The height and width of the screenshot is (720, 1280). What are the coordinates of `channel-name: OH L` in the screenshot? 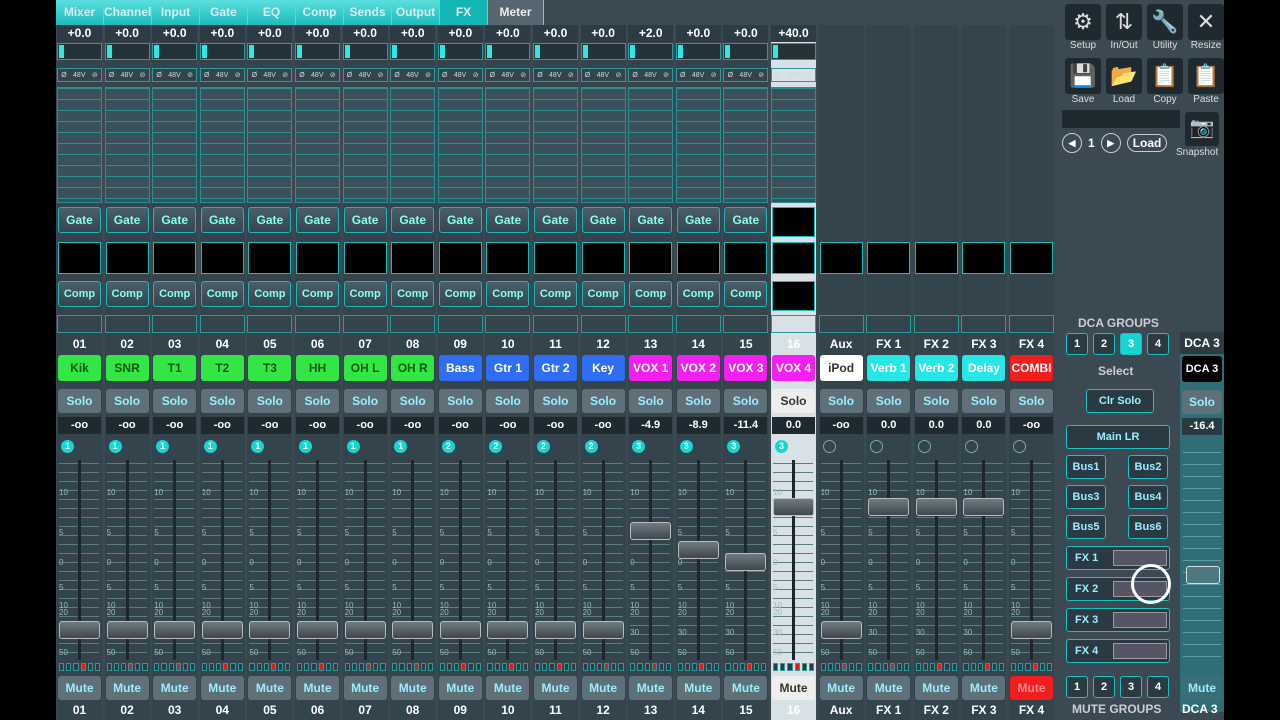 It's located at (365, 368).